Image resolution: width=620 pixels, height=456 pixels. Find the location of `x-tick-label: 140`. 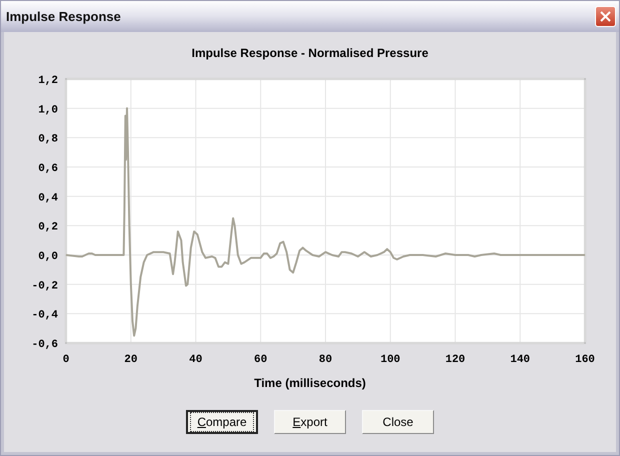

x-tick-label: 140 is located at coordinates (520, 360).